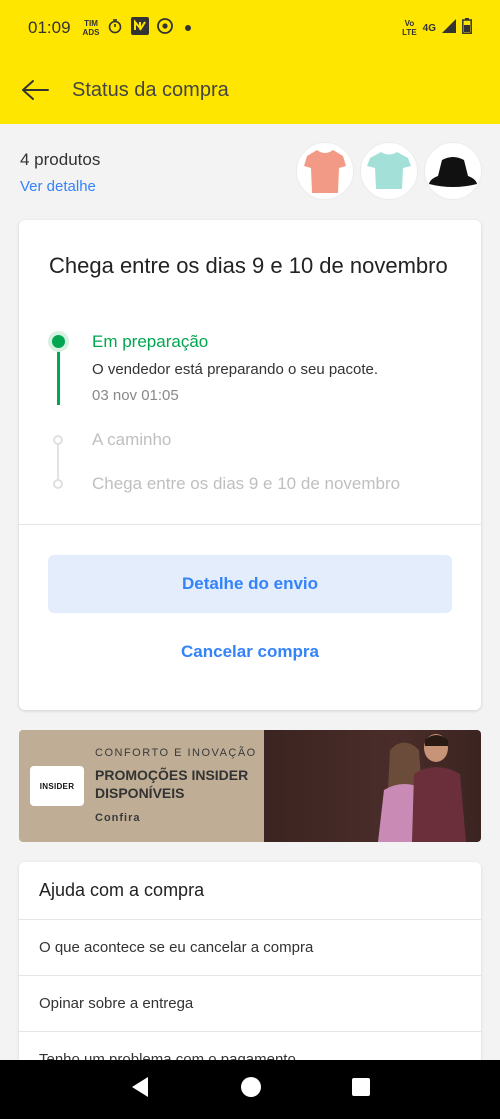 Image resolution: width=500 pixels, height=1119 pixels. Describe the element at coordinates (437, 28) in the screenshot. I see `status-right: Vo LTE 4G` at that location.